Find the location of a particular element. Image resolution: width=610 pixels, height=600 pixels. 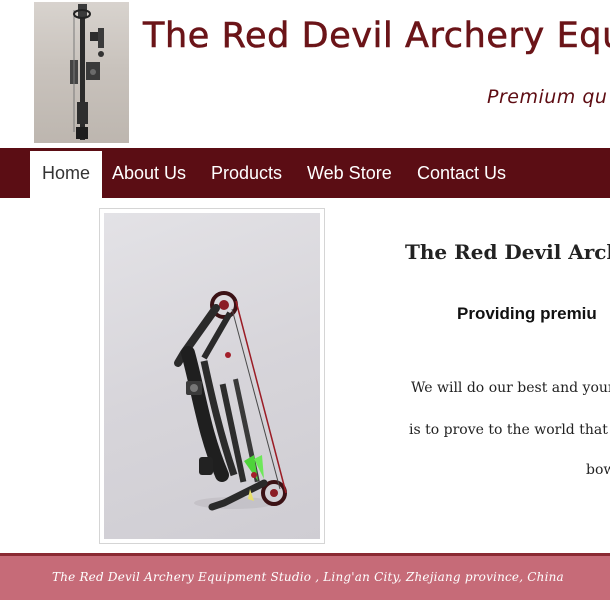

content-heading: The Red Devil Arch is located at coordinates (507, 252).